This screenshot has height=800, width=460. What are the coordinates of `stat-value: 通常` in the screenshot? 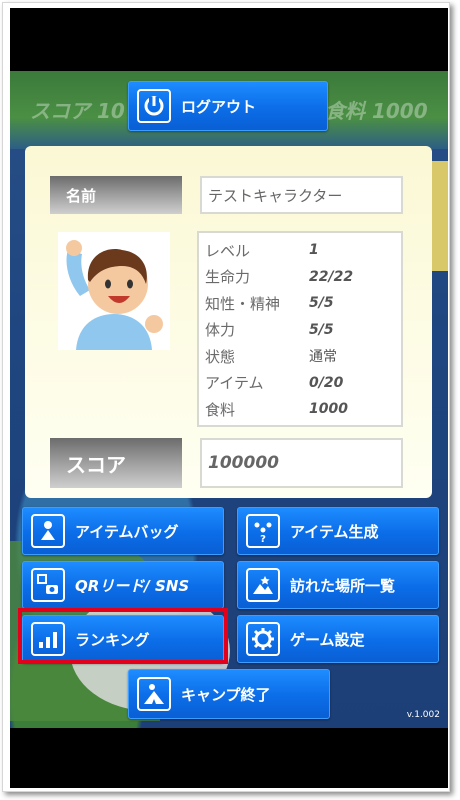 It's located at (323, 357).